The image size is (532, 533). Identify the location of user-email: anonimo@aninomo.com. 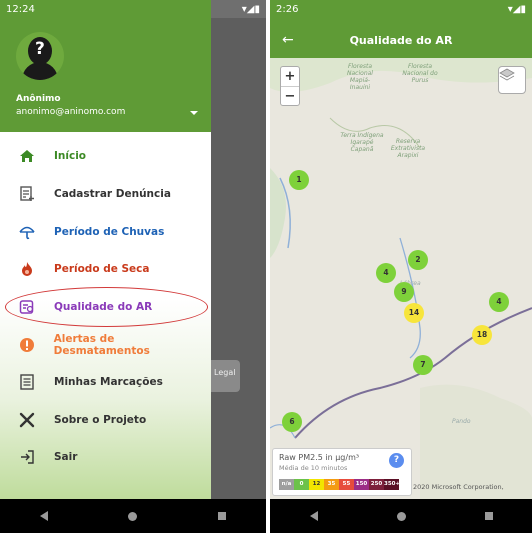
(71, 112).